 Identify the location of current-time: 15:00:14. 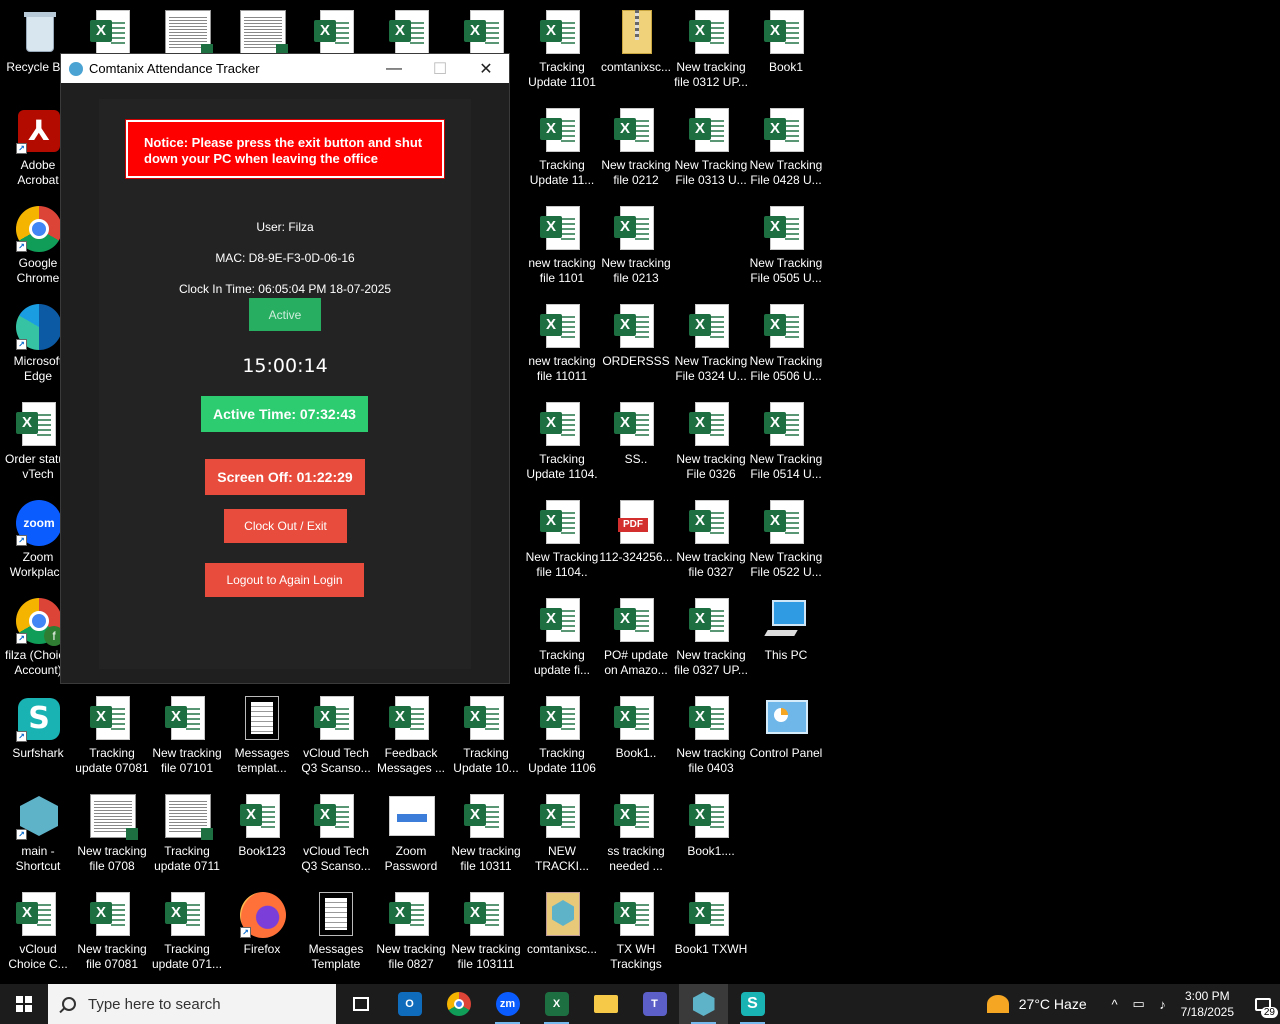
(285, 366).